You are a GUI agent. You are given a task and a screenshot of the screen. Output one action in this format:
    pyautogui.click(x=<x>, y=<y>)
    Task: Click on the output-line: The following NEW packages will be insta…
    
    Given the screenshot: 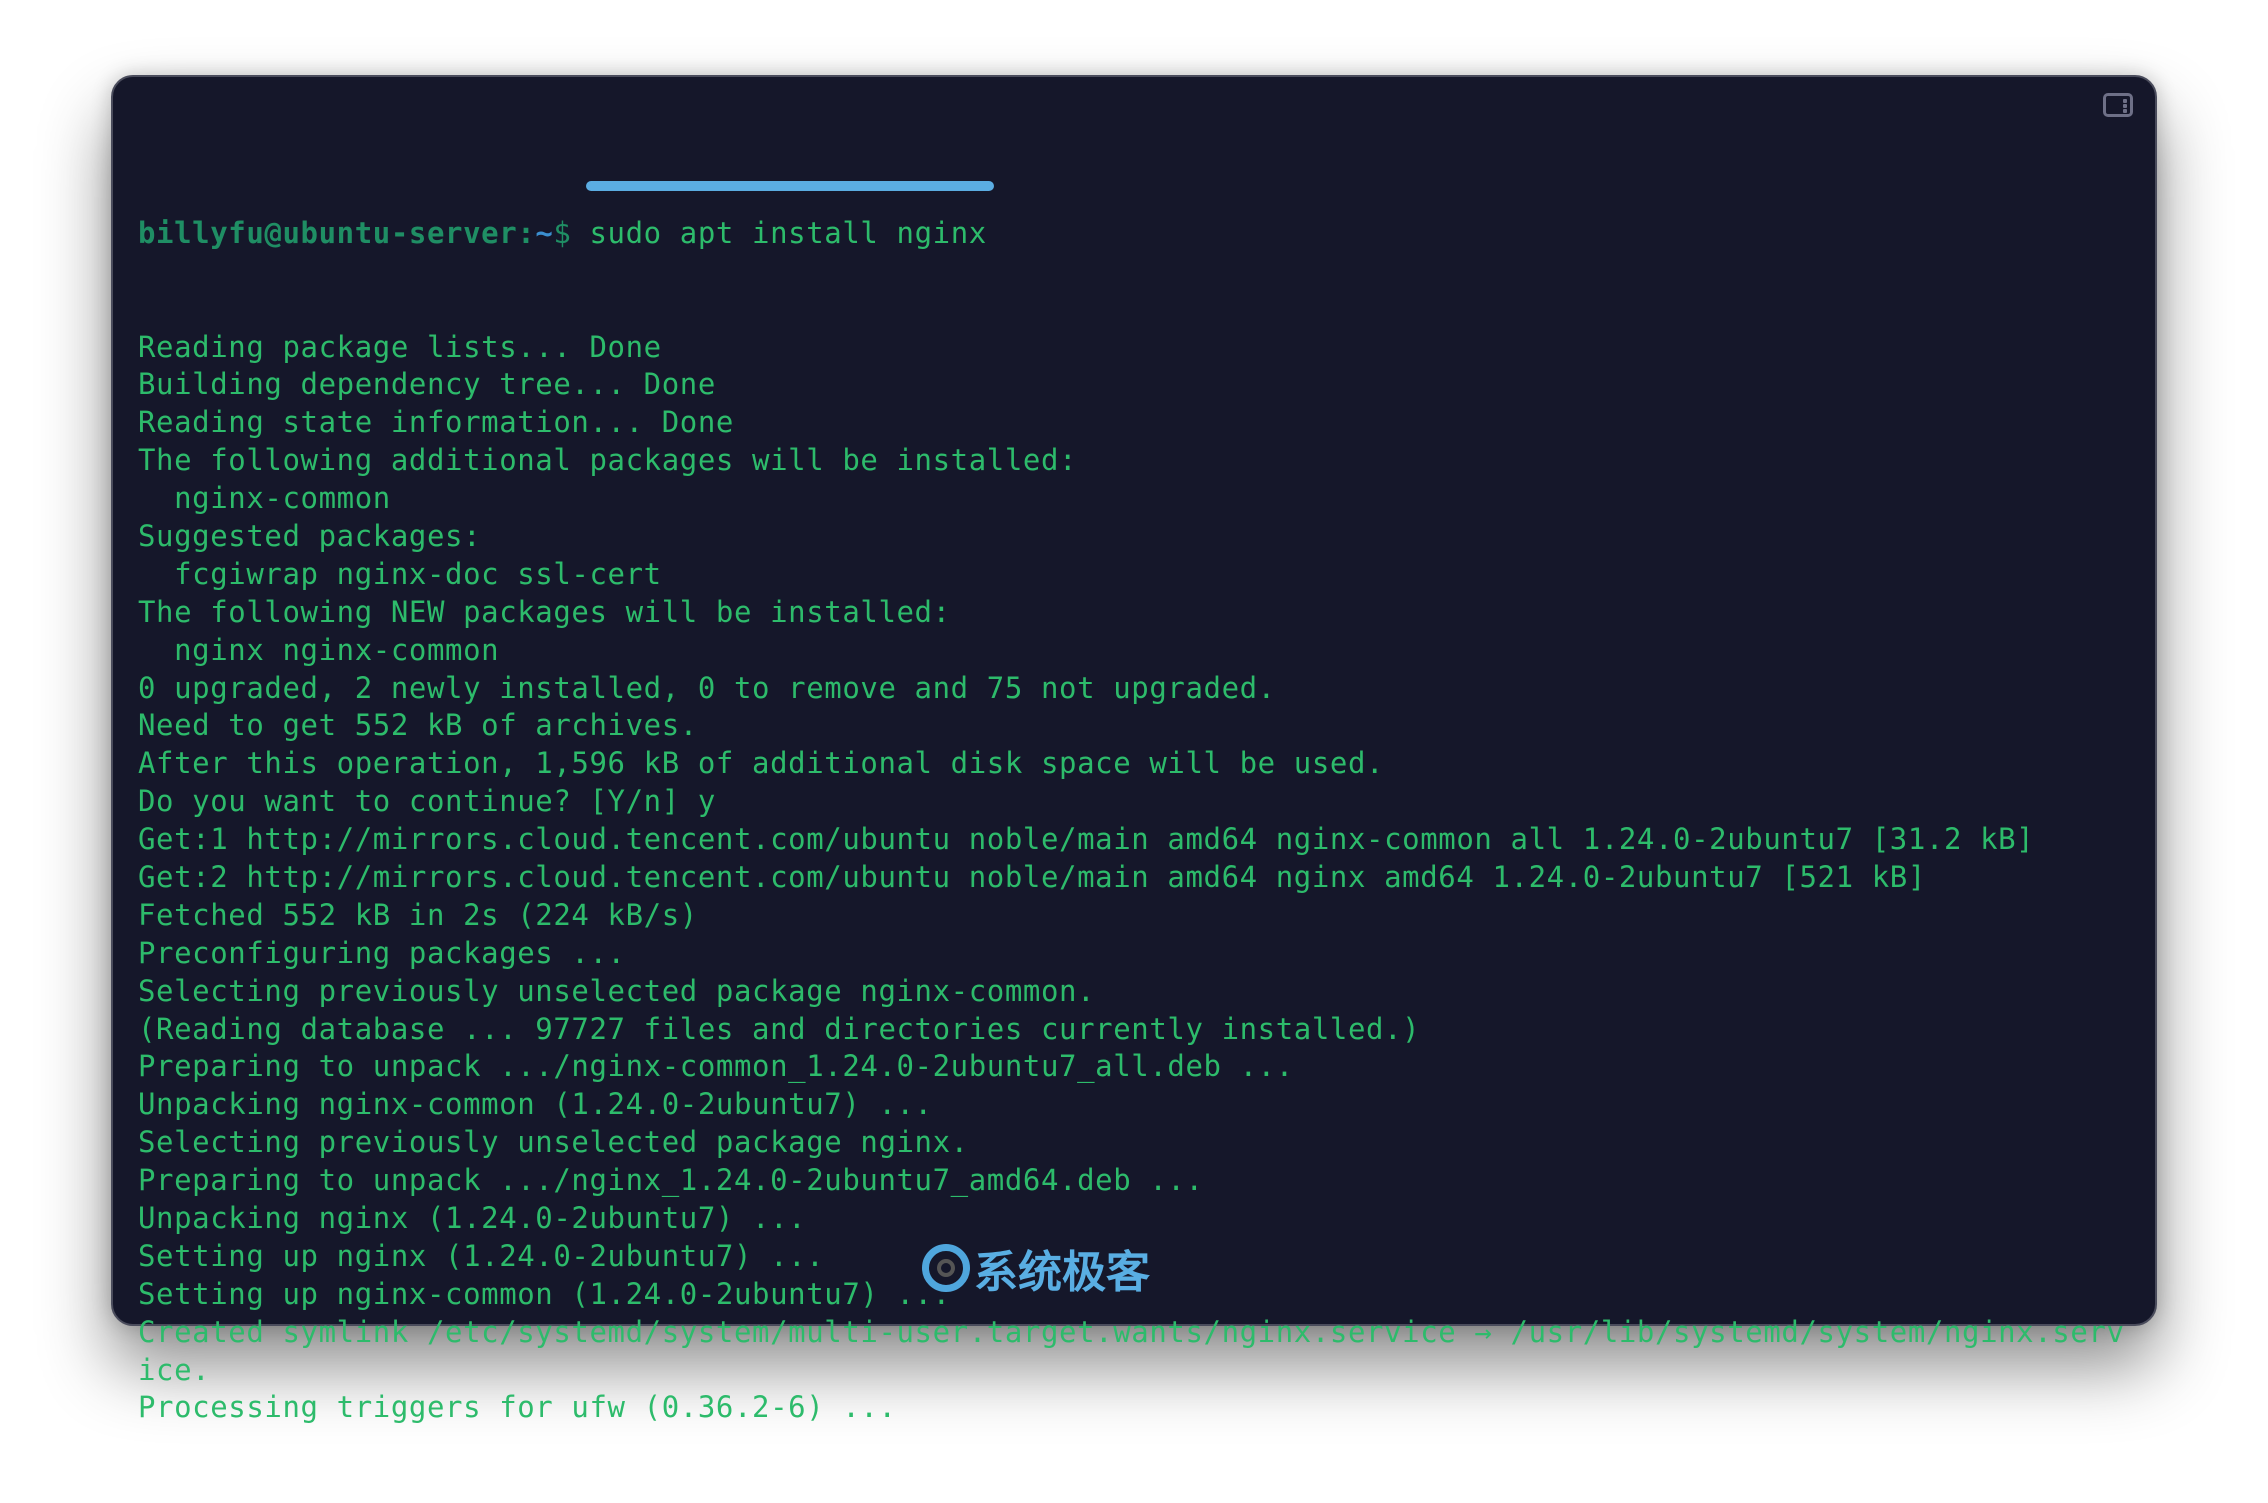 What is the action you would take?
    pyautogui.click(x=544, y=611)
    